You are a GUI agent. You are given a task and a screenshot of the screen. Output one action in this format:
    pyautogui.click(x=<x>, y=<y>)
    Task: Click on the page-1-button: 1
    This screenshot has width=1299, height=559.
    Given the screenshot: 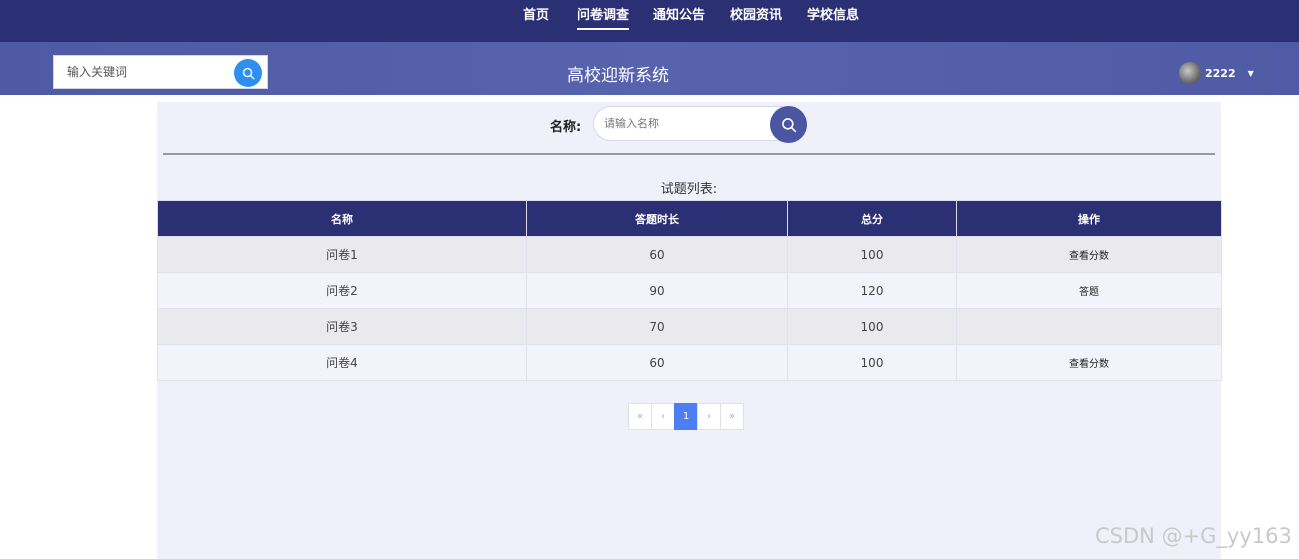 What is the action you would take?
    pyautogui.click(x=686, y=416)
    